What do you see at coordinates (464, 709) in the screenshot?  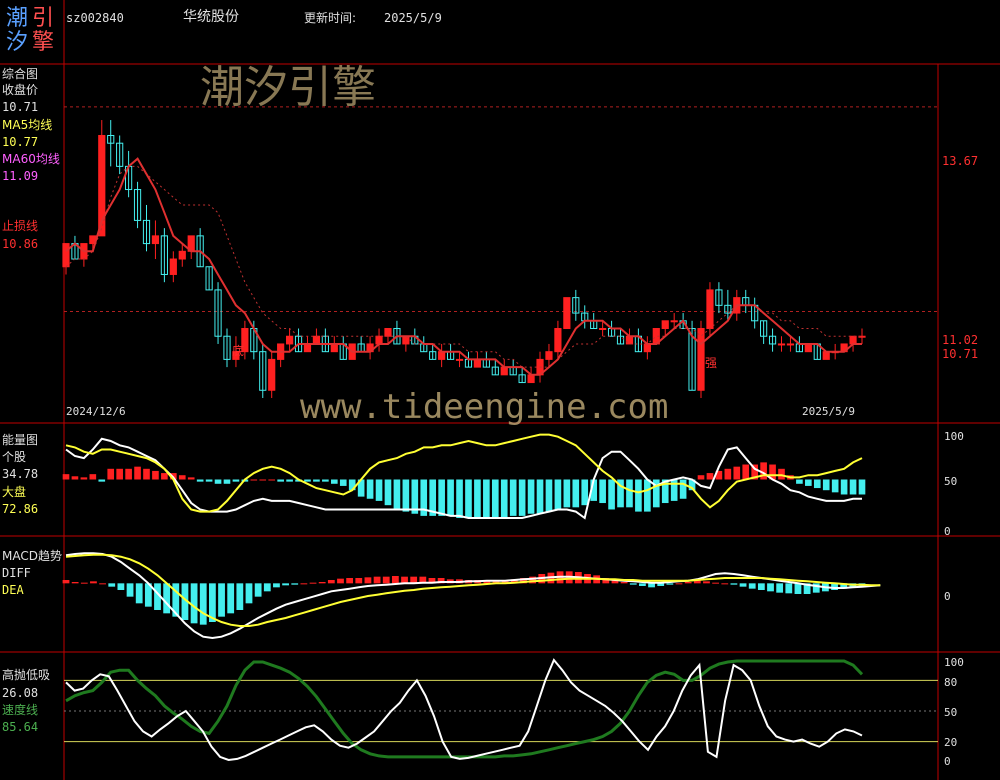 I see `speed-line` at bounding box center [464, 709].